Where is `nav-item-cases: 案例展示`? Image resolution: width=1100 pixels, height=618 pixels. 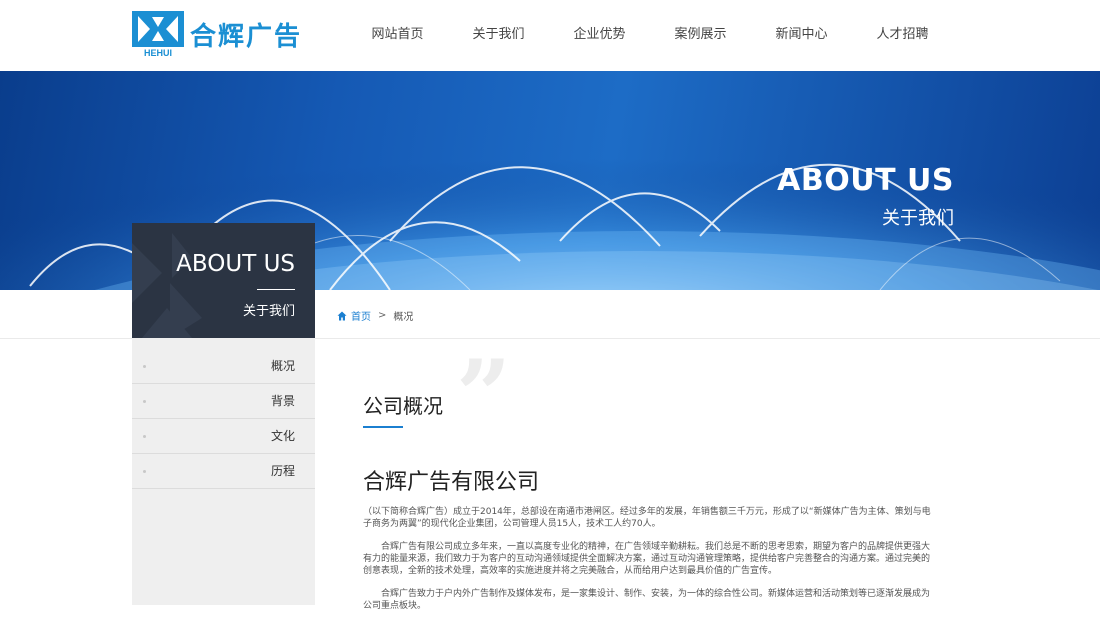
nav-item-cases: 案例展示 is located at coordinates (700, 35).